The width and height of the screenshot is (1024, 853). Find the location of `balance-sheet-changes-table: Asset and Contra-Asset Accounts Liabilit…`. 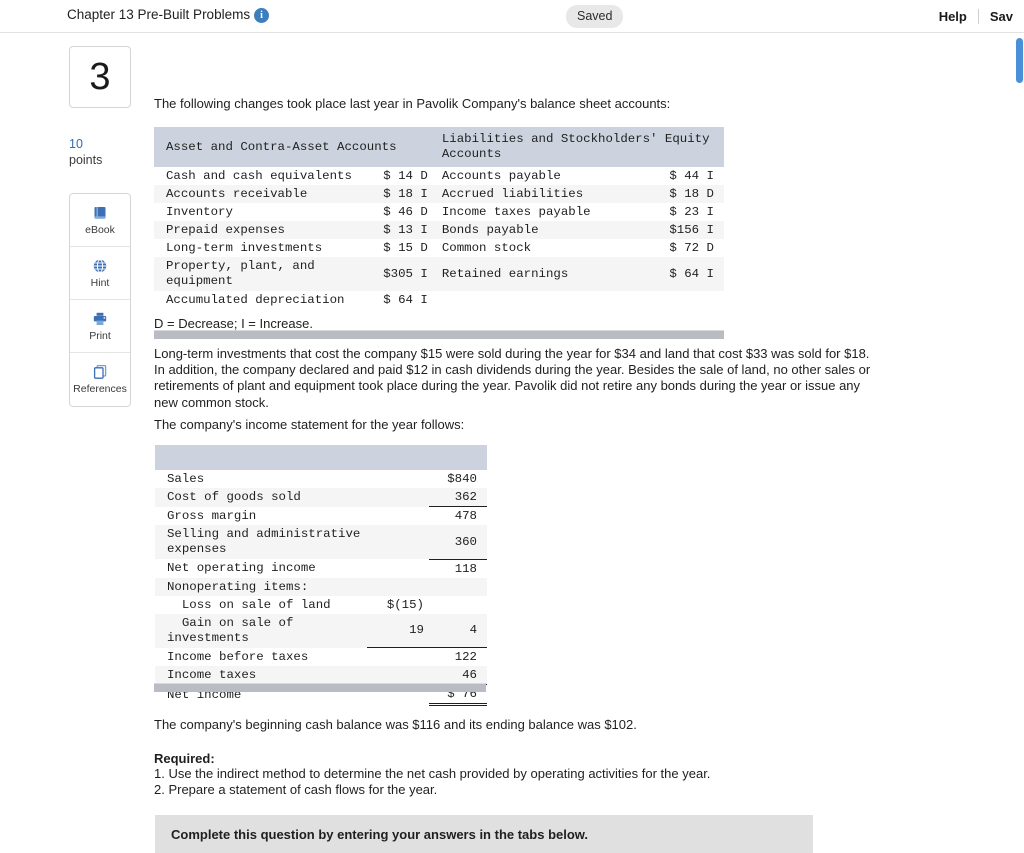

balance-sheet-changes-table: Asset and Contra-Asset Accounts Liabilit… is located at coordinates (439, 218).